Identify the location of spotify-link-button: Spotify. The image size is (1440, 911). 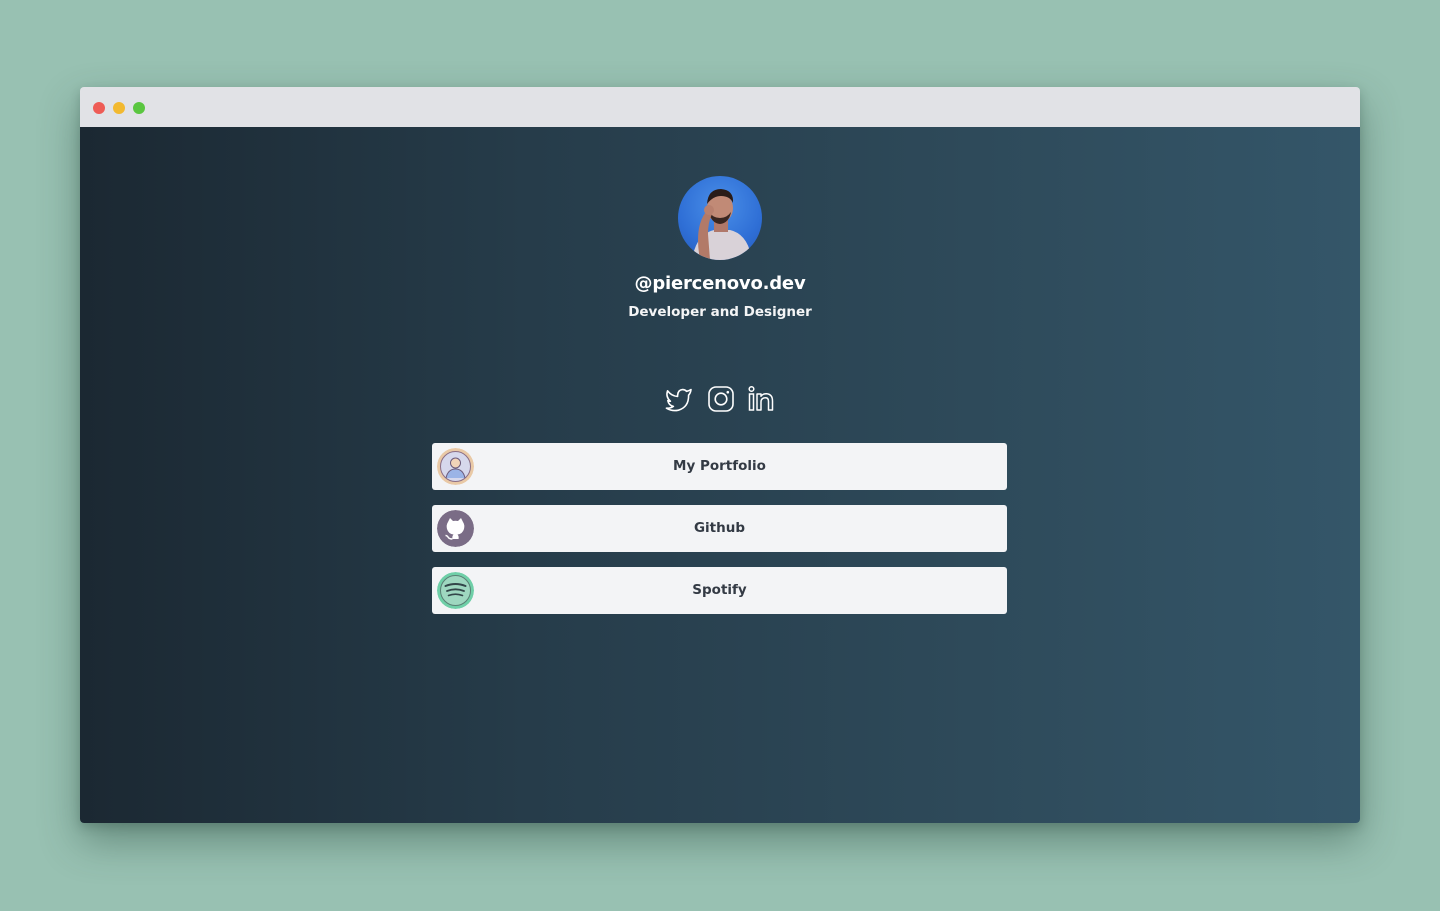
(719, 590).